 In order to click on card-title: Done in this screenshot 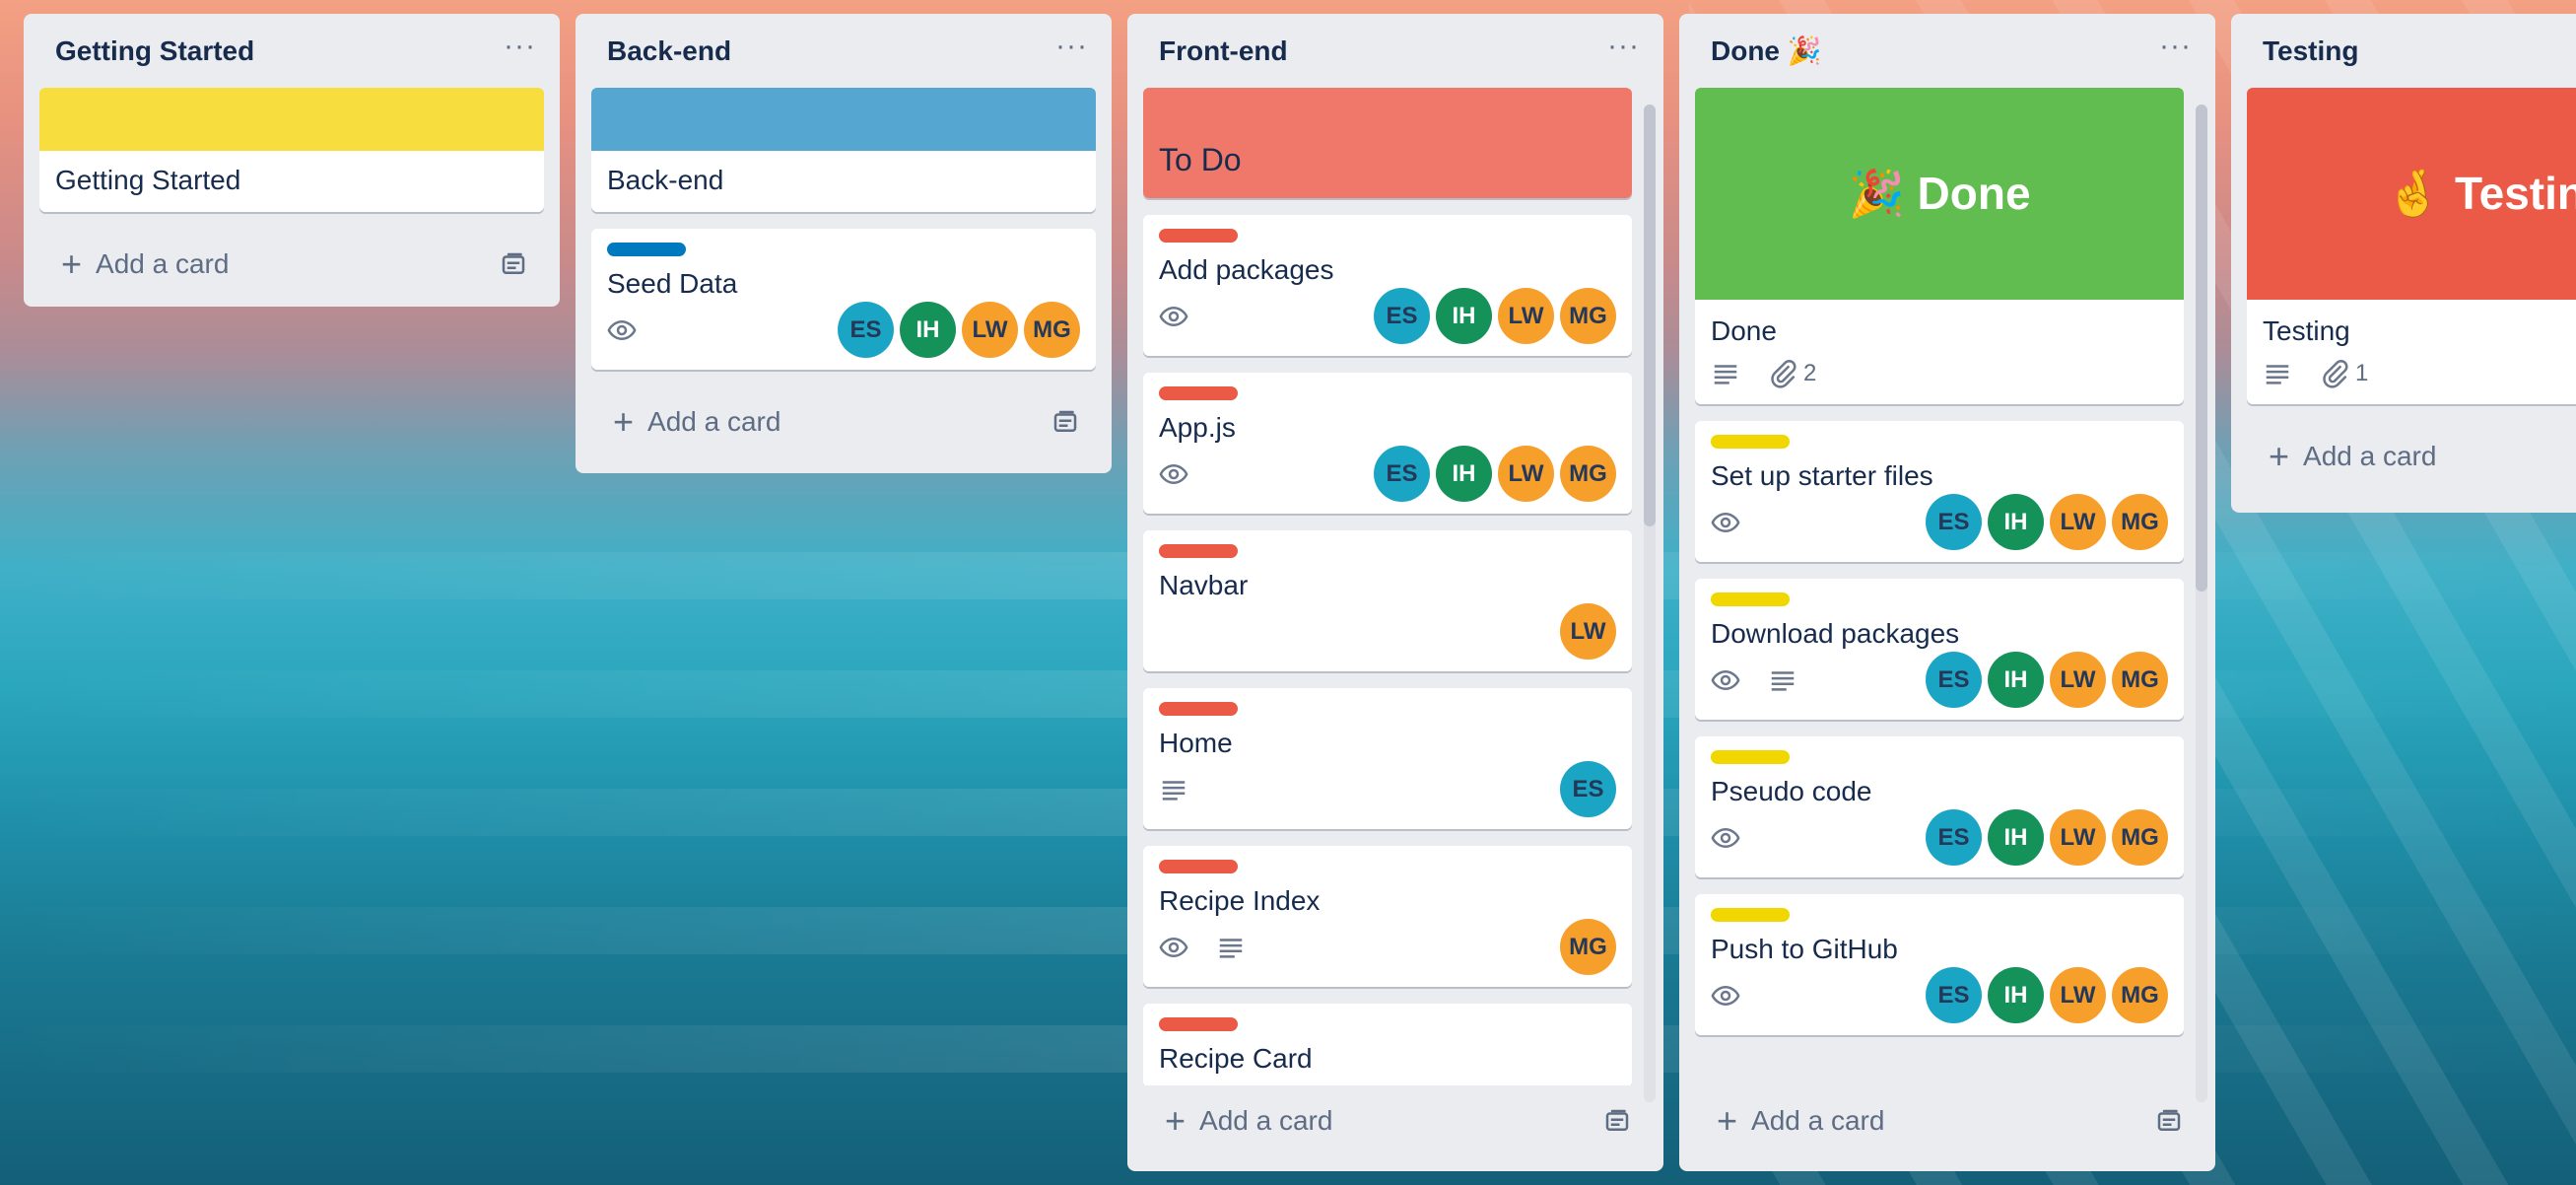, I will do `click(1744, 330)`.